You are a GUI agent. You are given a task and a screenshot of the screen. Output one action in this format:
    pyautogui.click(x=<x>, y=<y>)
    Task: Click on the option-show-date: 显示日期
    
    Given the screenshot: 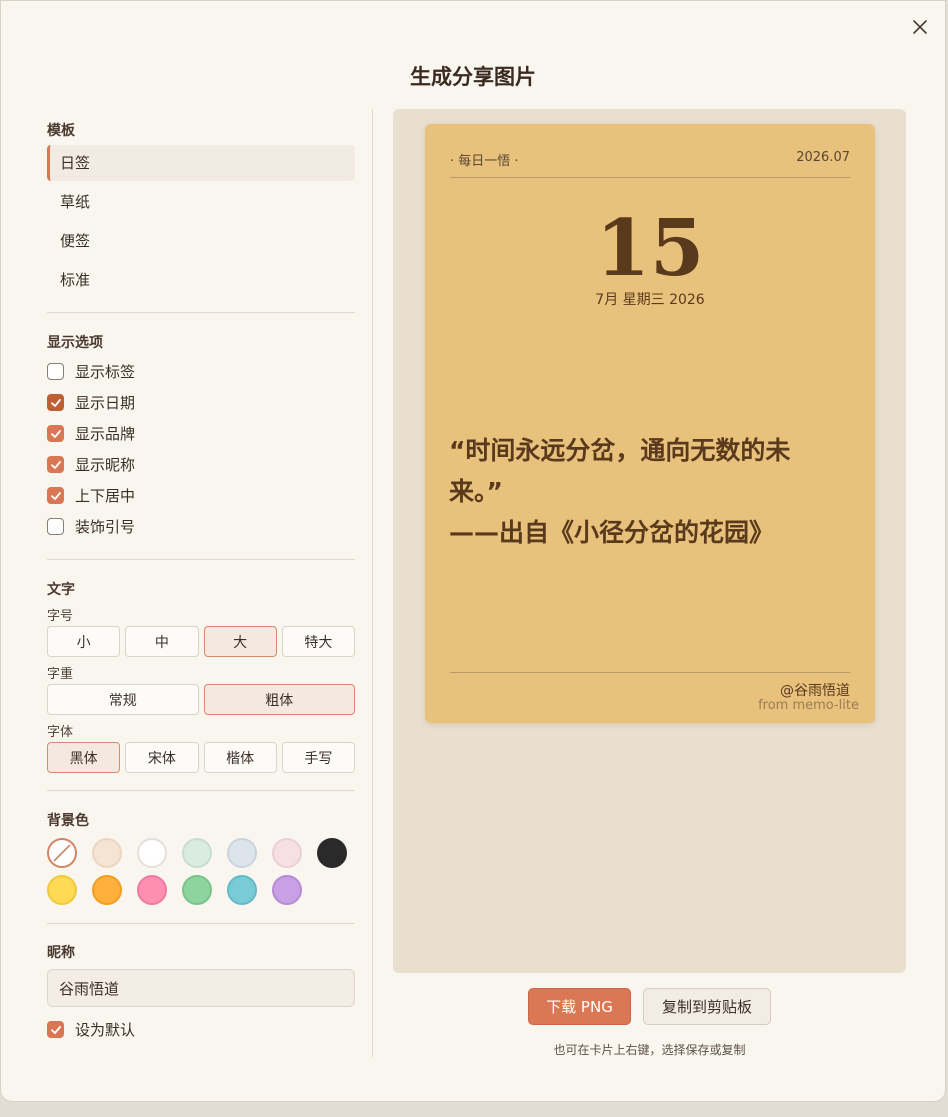 What is the action you would take?
    pyautogui.click(x=201, y=402)
    